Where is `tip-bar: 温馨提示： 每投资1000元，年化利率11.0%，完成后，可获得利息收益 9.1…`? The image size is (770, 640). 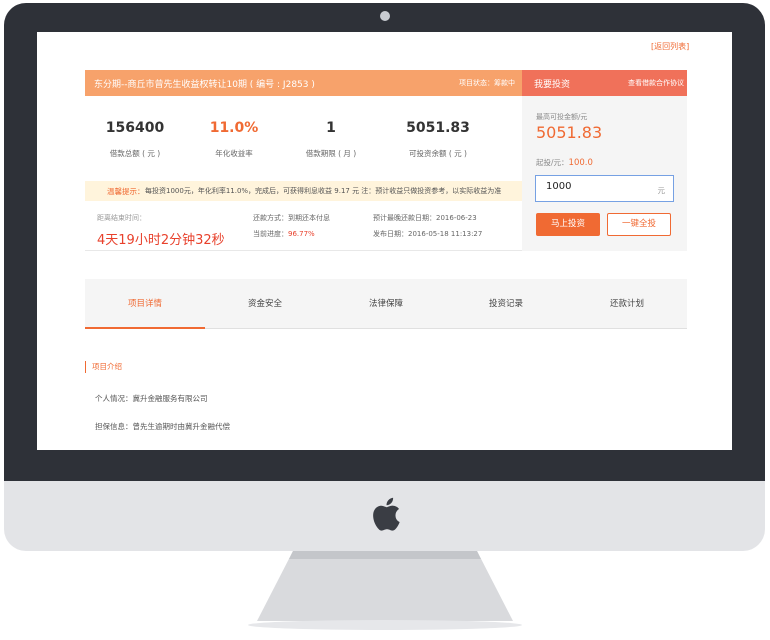 tip-bar: 温馨提示： 每投资1000元，年化利率11.0%，完成后，可获得利息收益 9.1… is located at coordinates (303, 191).